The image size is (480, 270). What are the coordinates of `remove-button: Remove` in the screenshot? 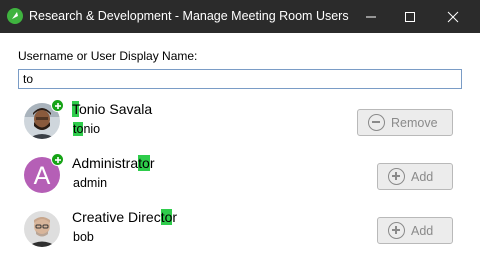 It's located at (405, 122).